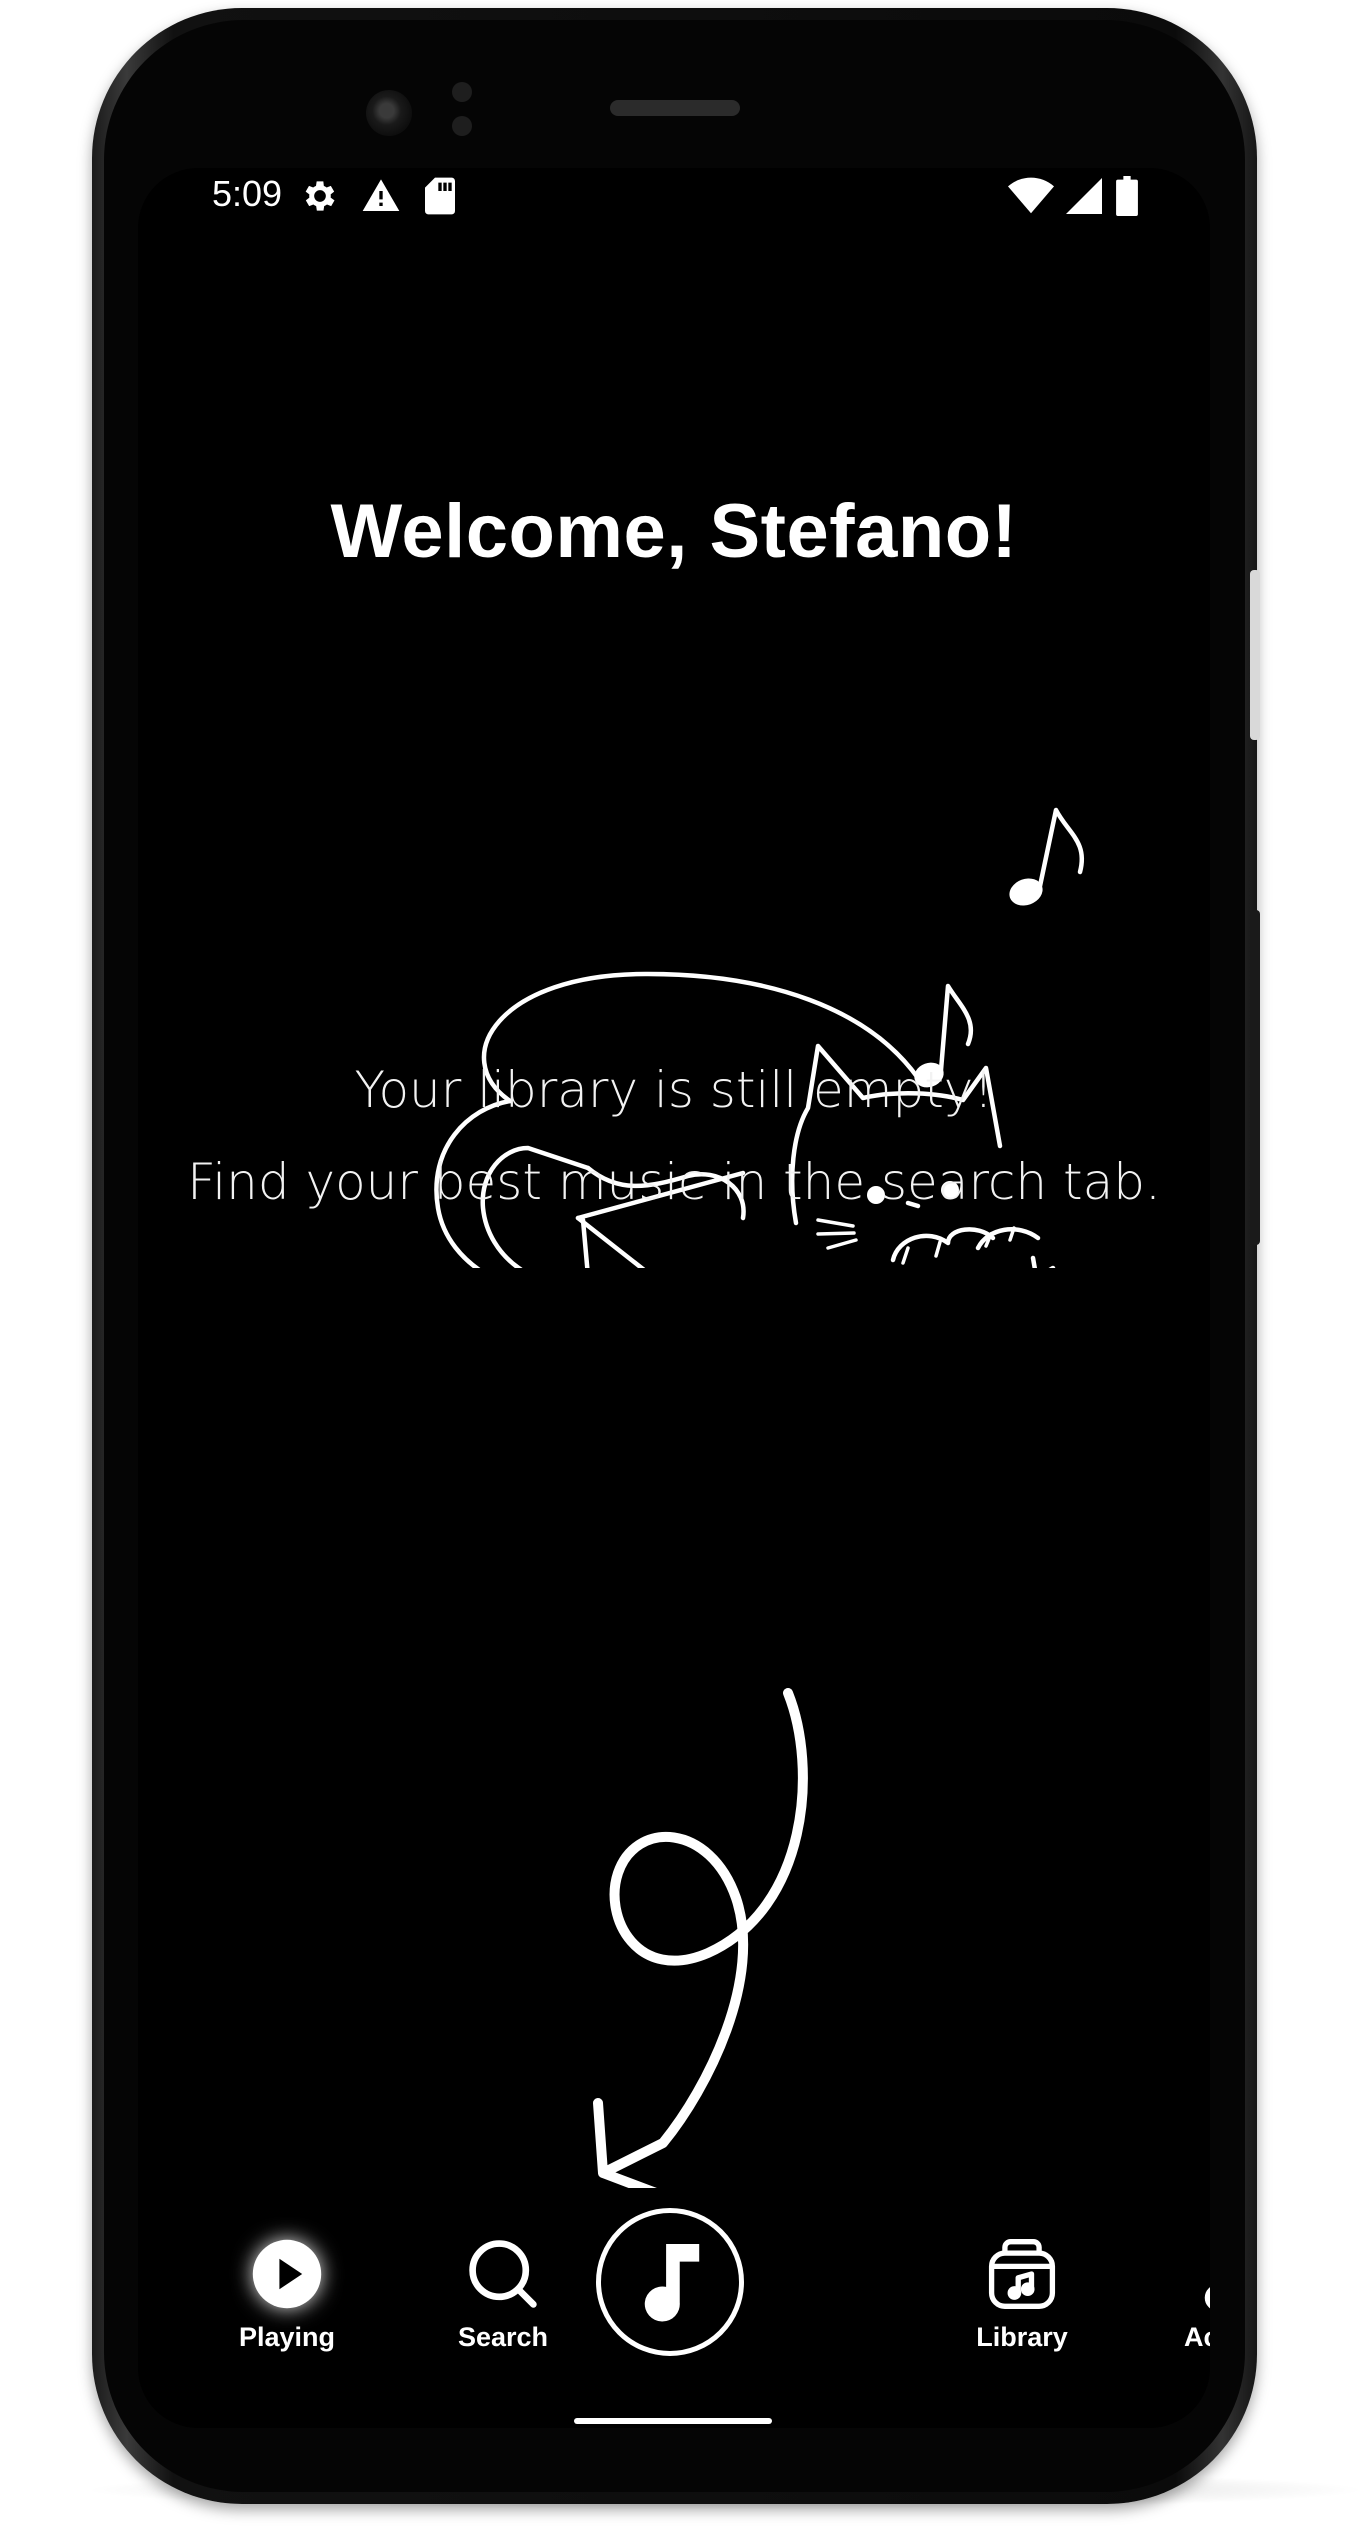 This screenshot has width=1370, height=2534. What do you see at coordinates (670, 2285) in the screenshot?
I see `music-note-icon` at bounding box center [670, 2285].